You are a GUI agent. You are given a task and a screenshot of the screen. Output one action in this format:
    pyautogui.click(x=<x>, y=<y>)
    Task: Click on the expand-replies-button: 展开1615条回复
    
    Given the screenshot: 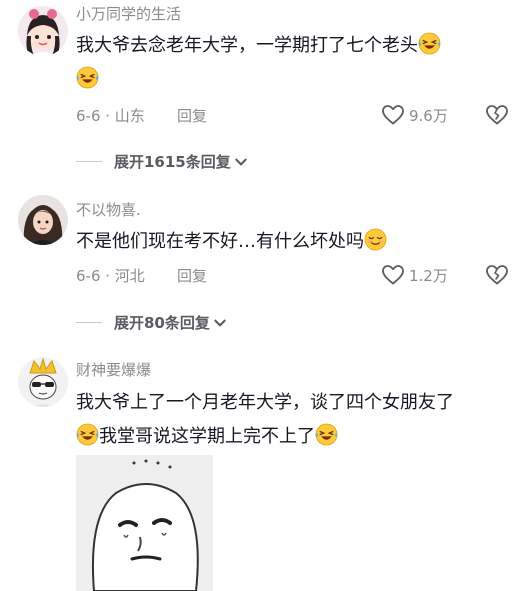 What is the action you would take?
    pyautogui.click(x=162, y=161)
    